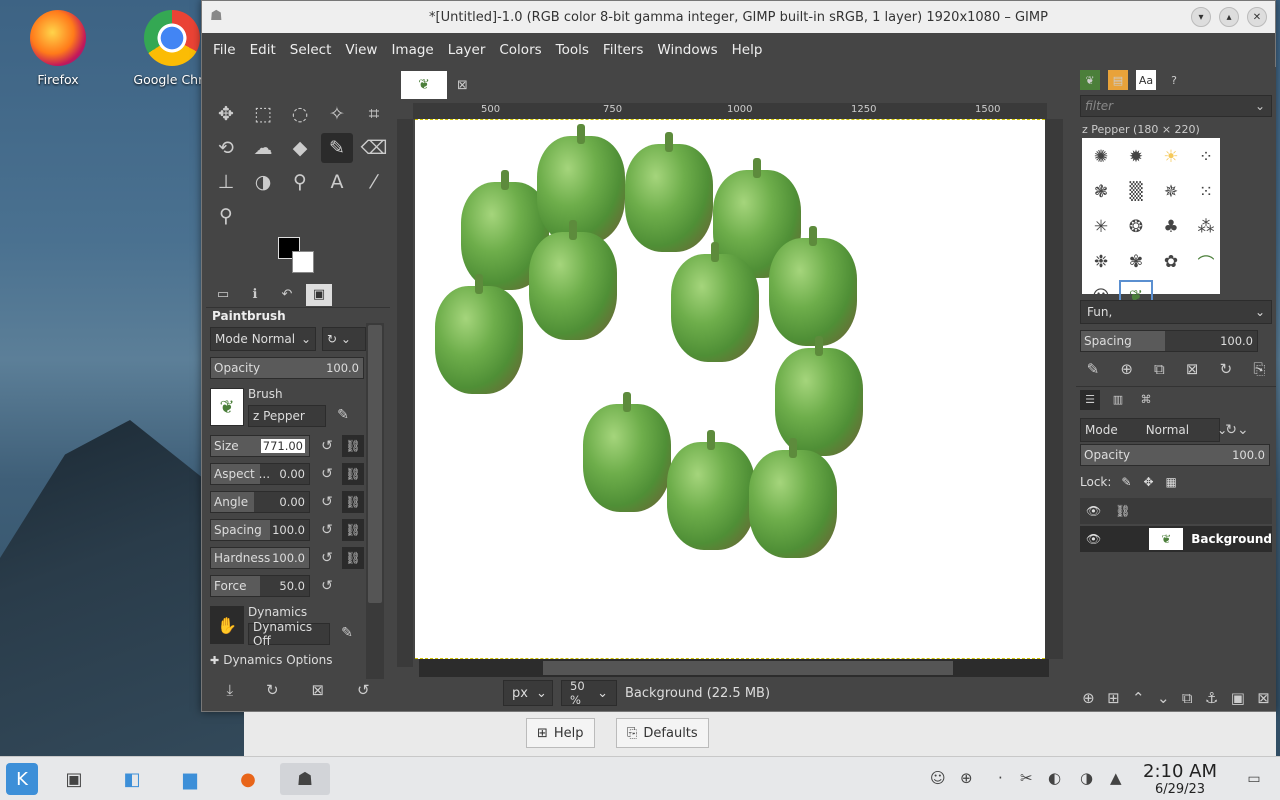  Describe the element at coordinates (263, 114) in the screenshot. I see `rect-select-icon: ⬚` at that location.